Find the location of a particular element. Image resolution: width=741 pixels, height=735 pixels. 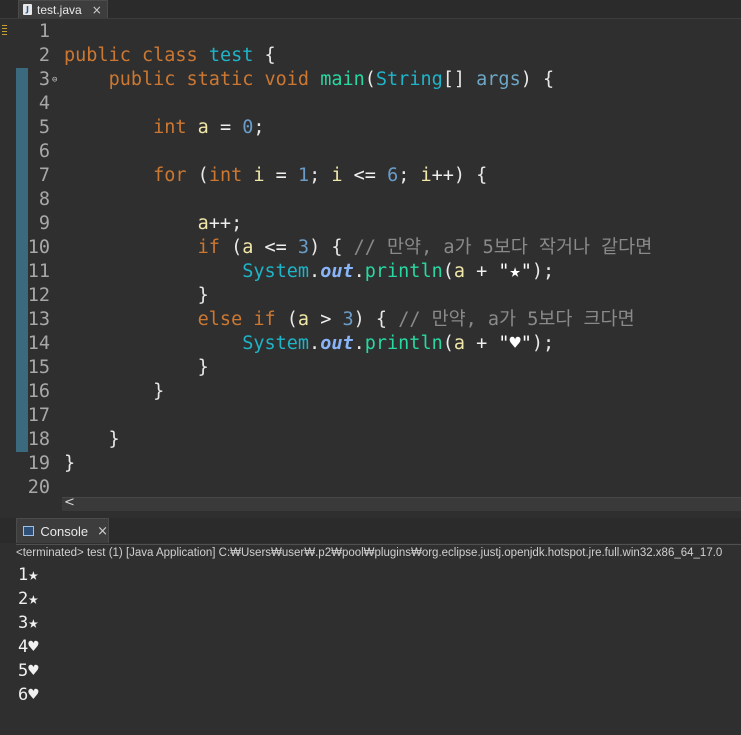

code-token: test is located at coordinates (231, 55).